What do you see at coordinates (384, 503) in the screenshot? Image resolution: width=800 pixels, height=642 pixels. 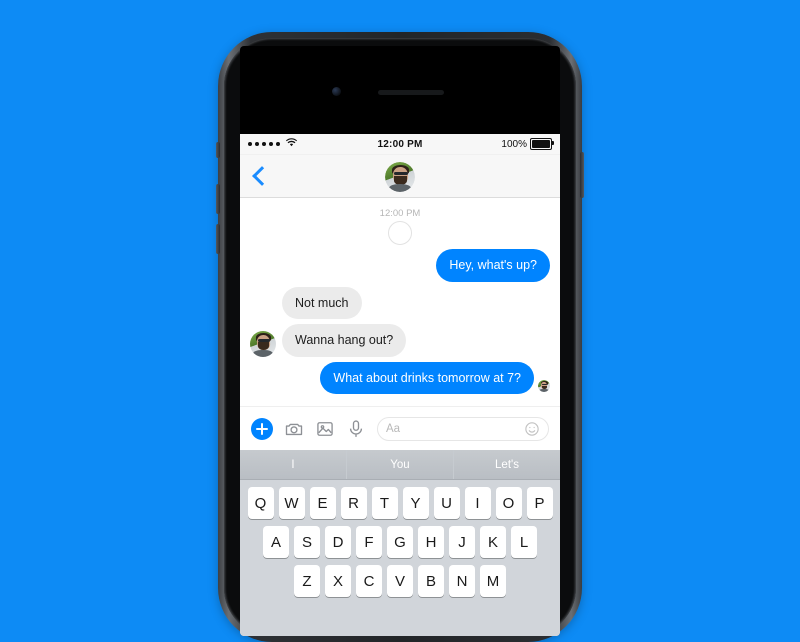 I see `key-t: T` at bounding box center [384, 503].